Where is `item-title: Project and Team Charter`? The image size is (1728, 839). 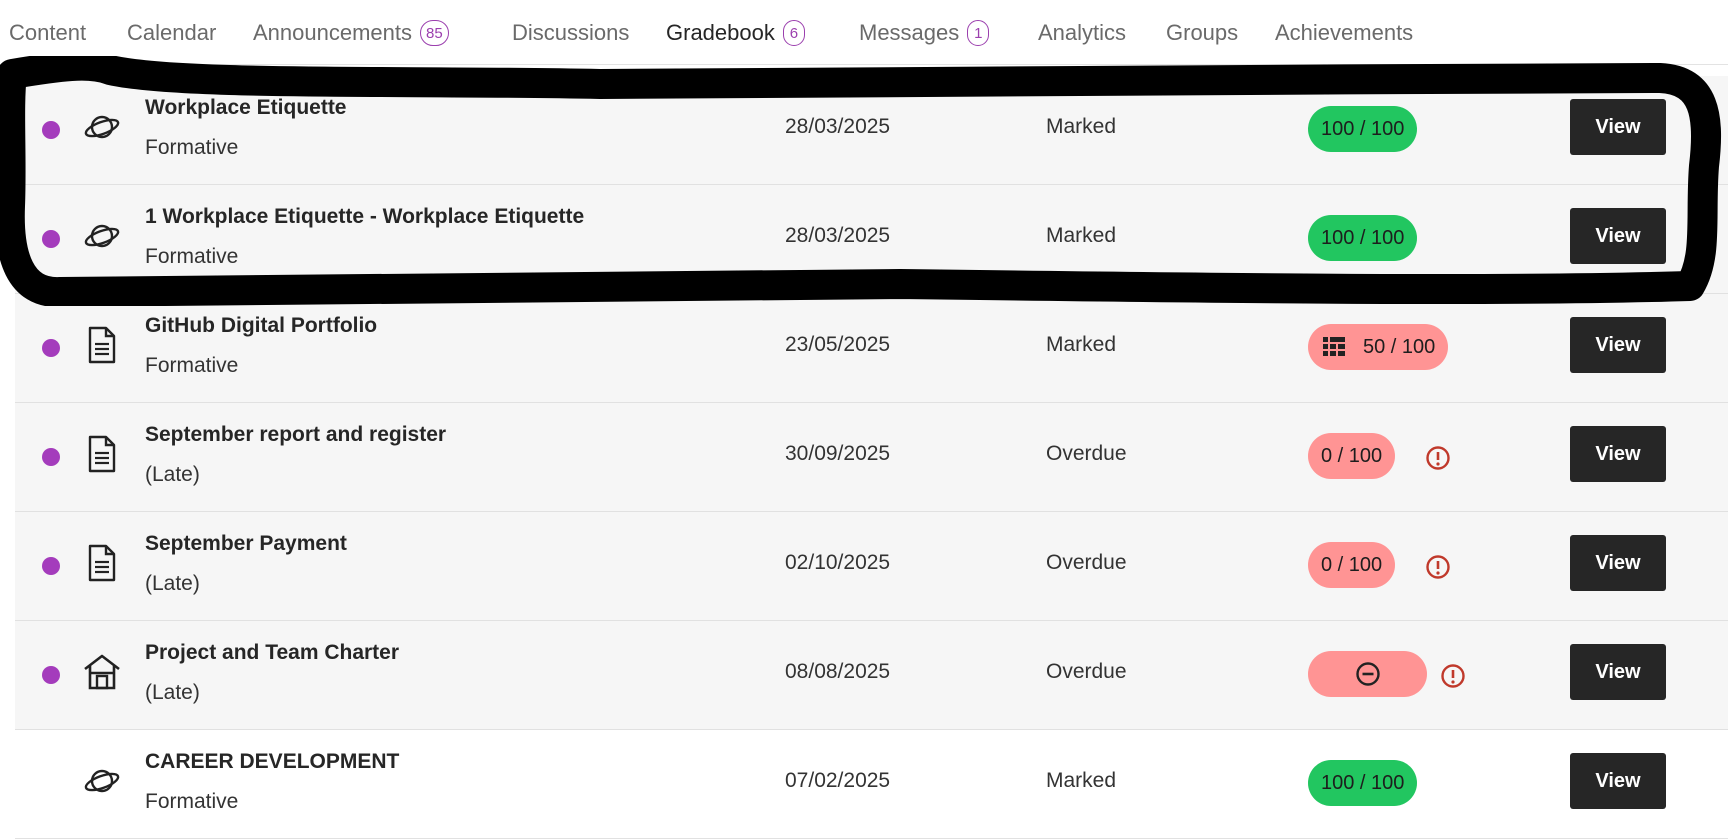 item-title: Project and Team Charter is located at coordinates (272, 653).